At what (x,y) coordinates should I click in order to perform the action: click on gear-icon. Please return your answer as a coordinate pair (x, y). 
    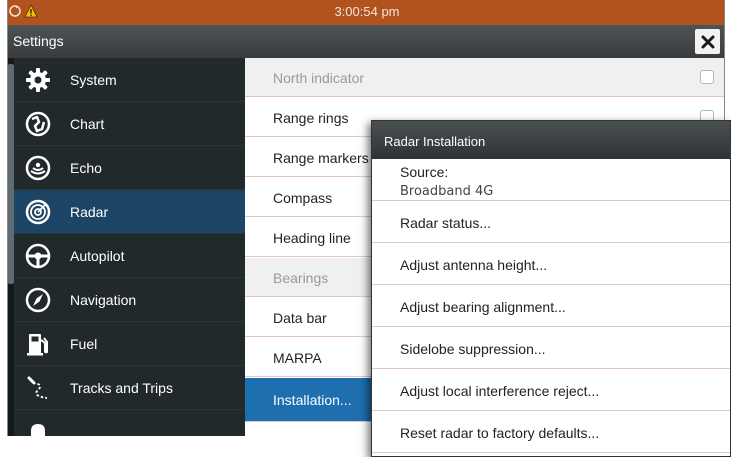
    Looking at the image, I should click on (38, 80).